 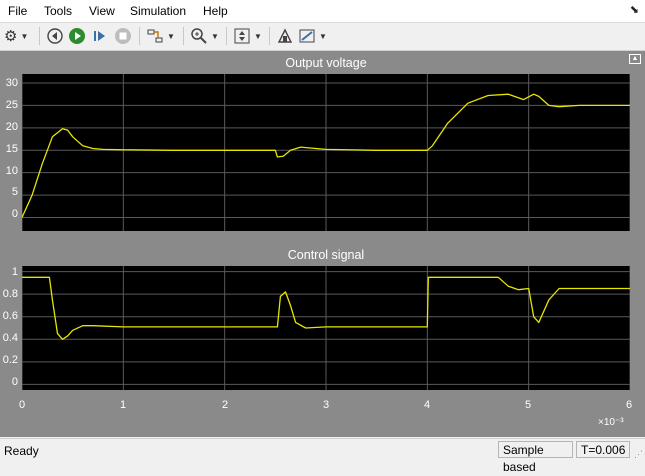 I want to click on style-icon: ▼, so click(x=312, y=36).